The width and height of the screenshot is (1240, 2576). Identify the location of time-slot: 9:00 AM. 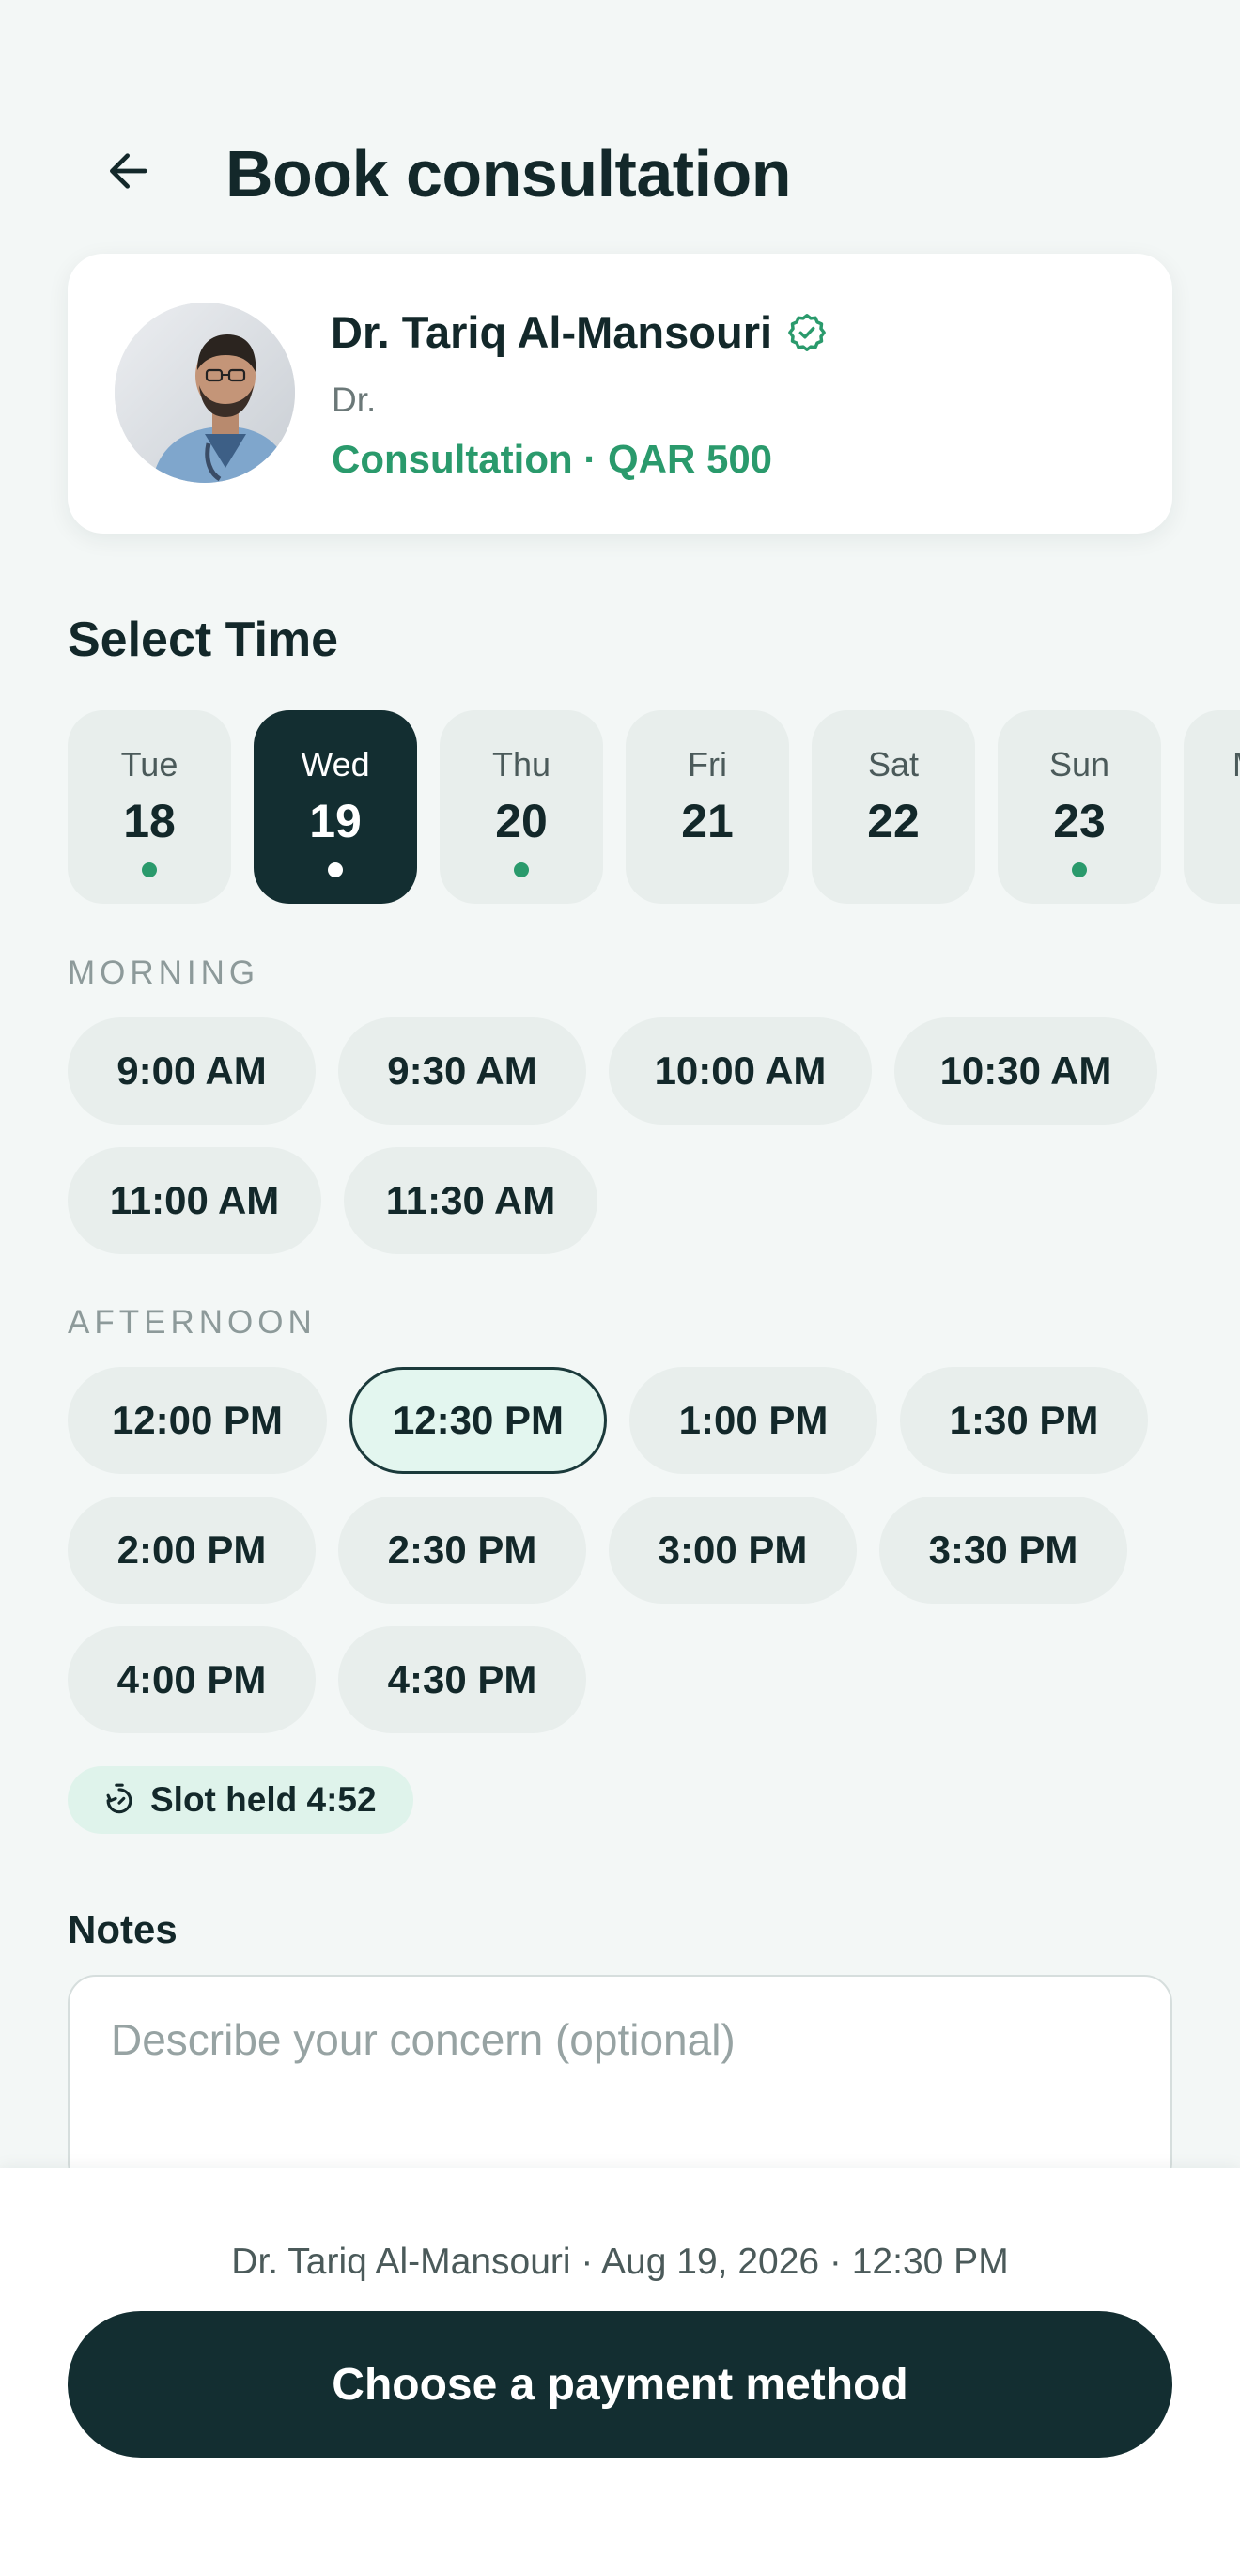
(192, 1071).